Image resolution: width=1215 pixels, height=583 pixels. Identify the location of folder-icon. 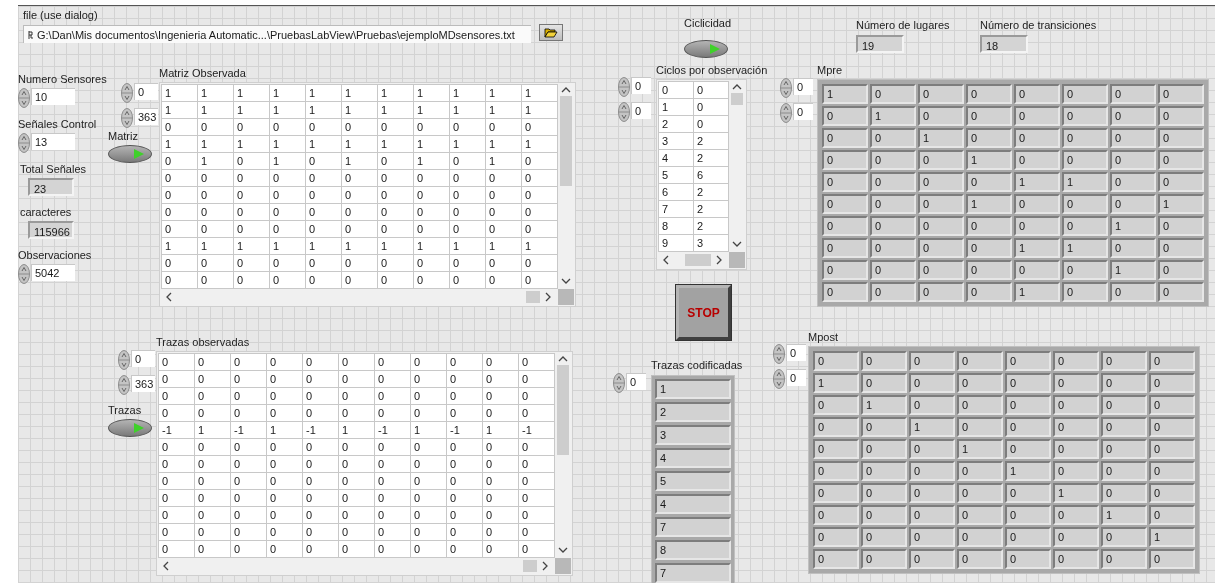
(551, 32).